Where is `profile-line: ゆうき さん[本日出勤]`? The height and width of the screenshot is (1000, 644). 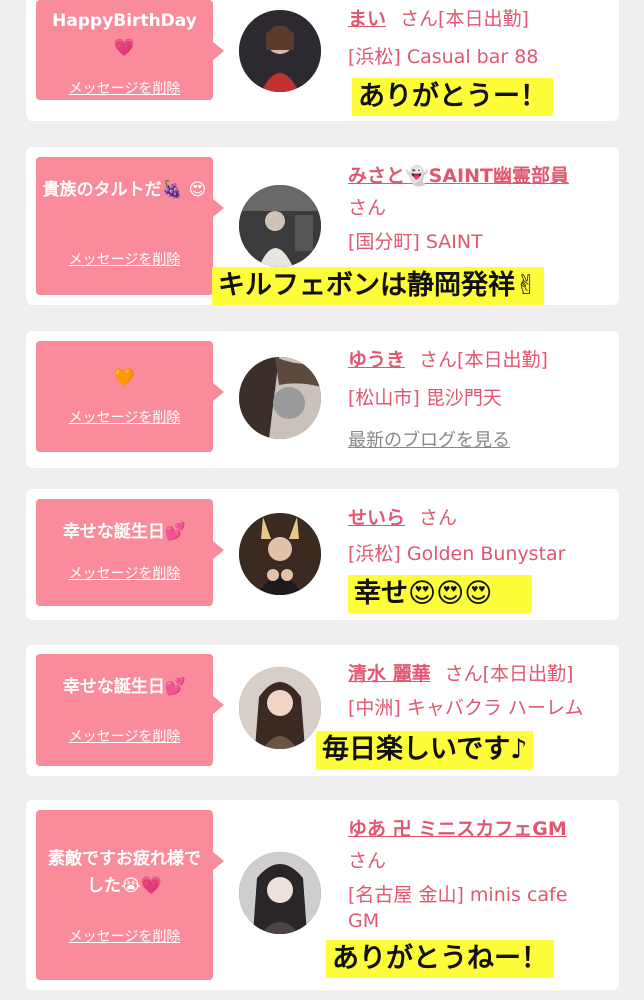
profile-line: ゆうき さん[本日出勤] is located at coordinates (448, 358).